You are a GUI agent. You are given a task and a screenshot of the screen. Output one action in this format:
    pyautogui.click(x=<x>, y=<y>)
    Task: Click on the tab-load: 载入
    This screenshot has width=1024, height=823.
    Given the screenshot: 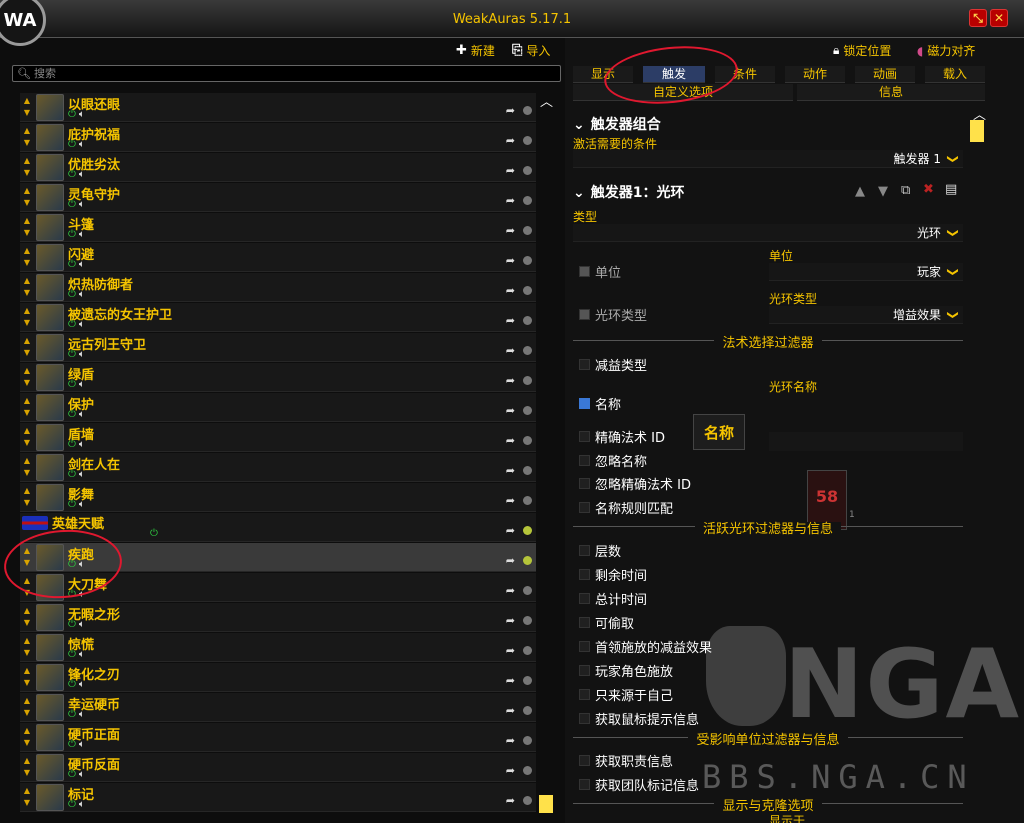 What is the action you would take?
    pyautogui.click(x=955, y=74)
    